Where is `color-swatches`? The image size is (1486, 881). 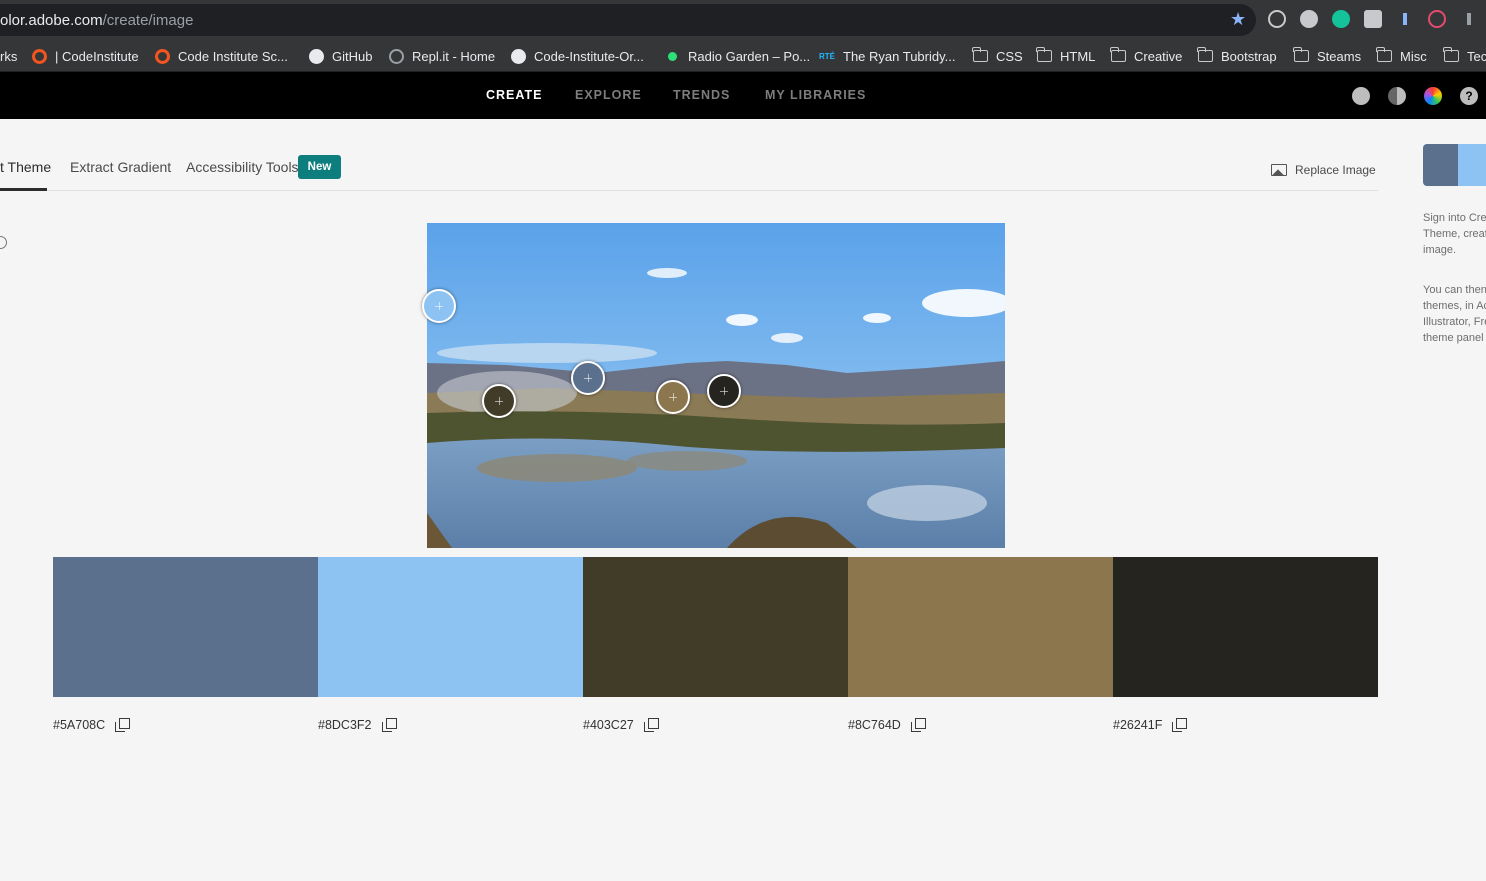
color-swatches is located at coordinates (715, 627).